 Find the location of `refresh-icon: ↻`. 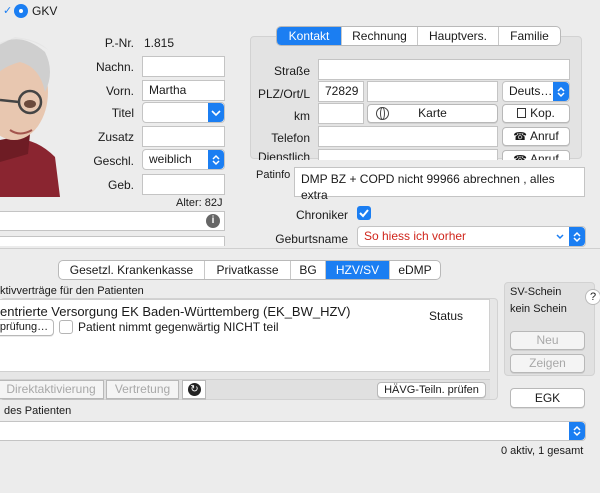

refresh-icon: ↻ is located at coordinates (194, 389).